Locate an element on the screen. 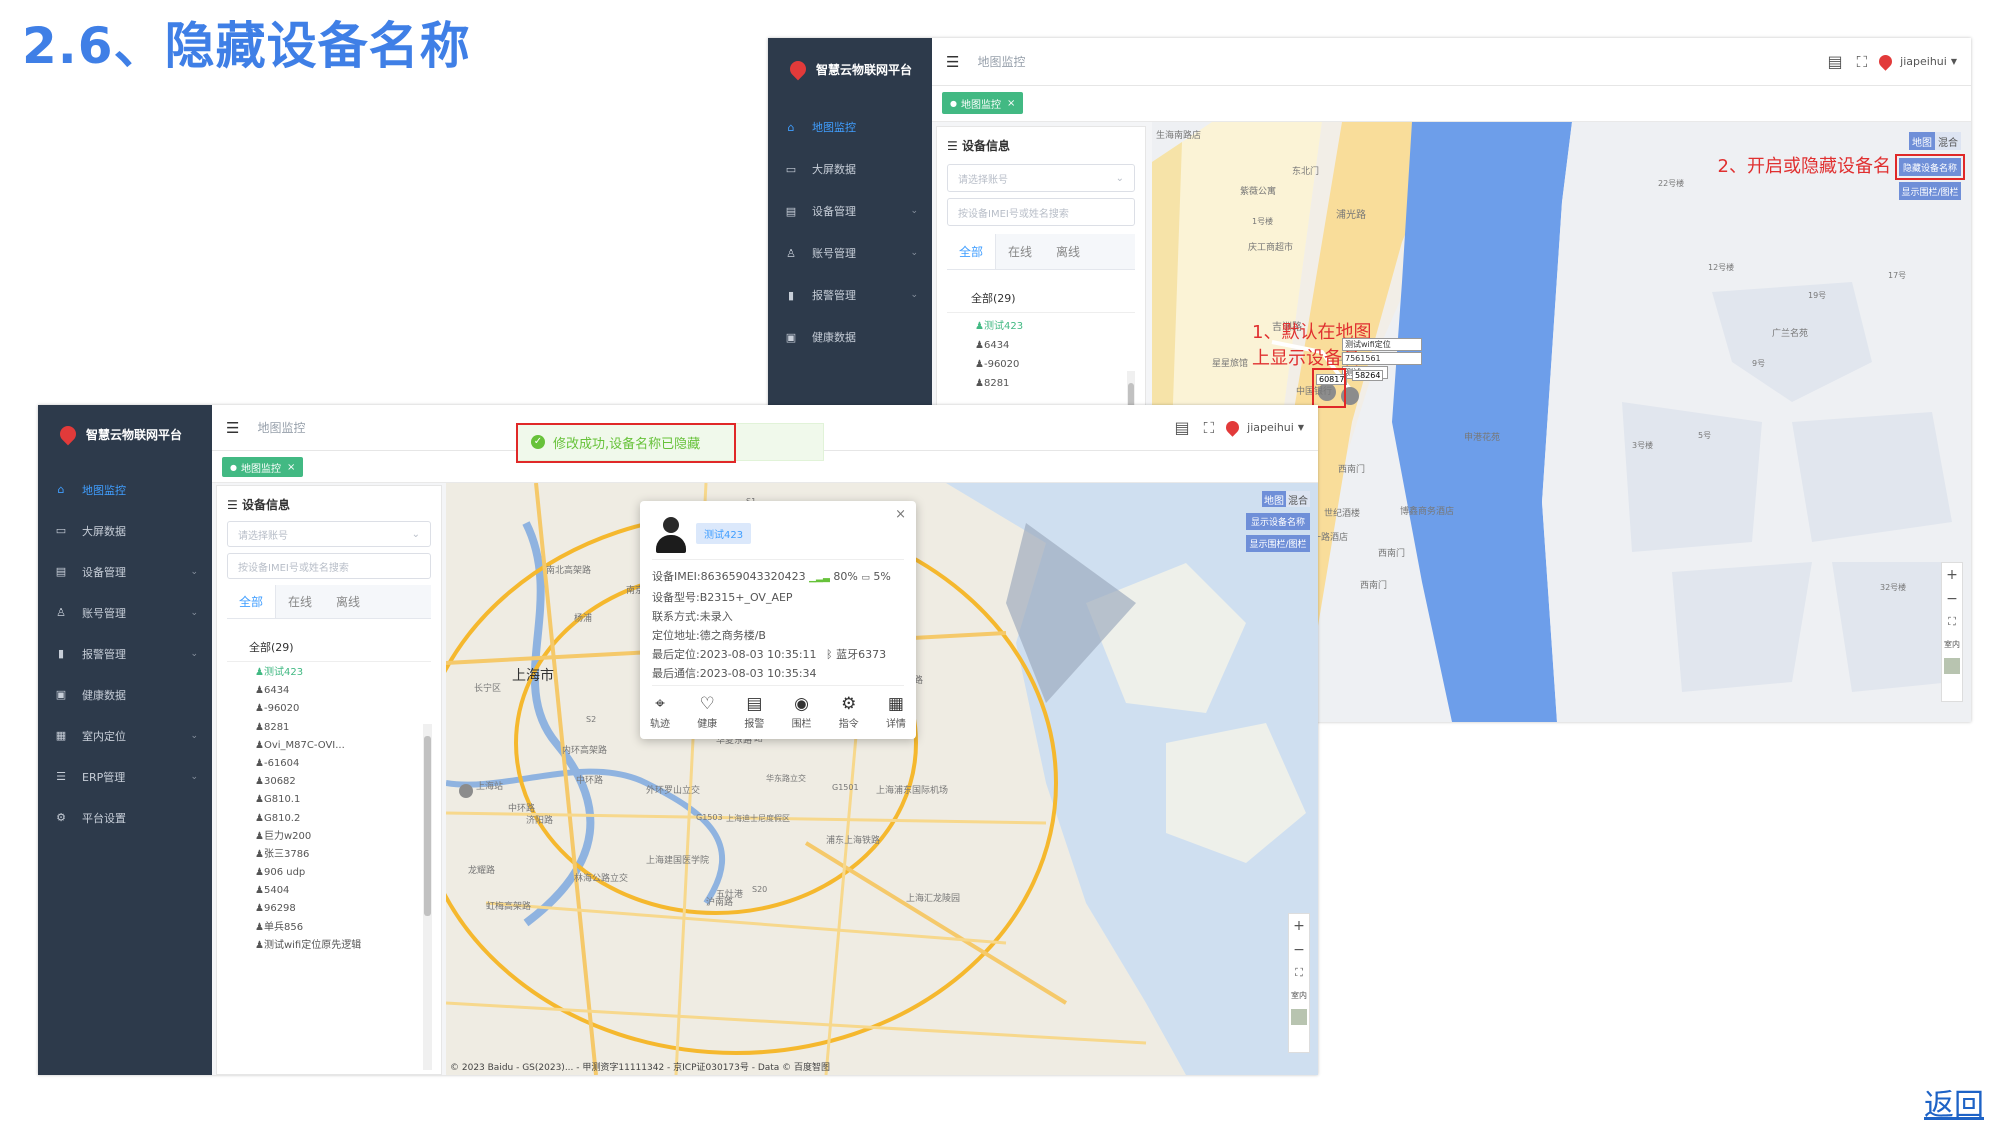  list-item: ♟张三3786 is located at coordinates (348, 855).